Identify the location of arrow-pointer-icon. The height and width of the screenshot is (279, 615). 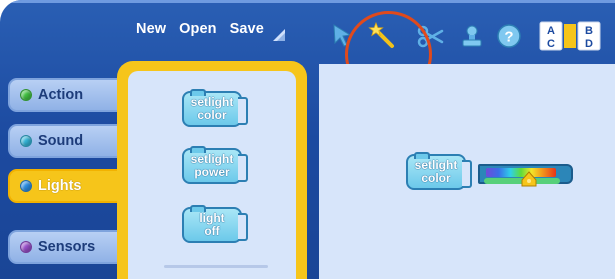
(344, 36).